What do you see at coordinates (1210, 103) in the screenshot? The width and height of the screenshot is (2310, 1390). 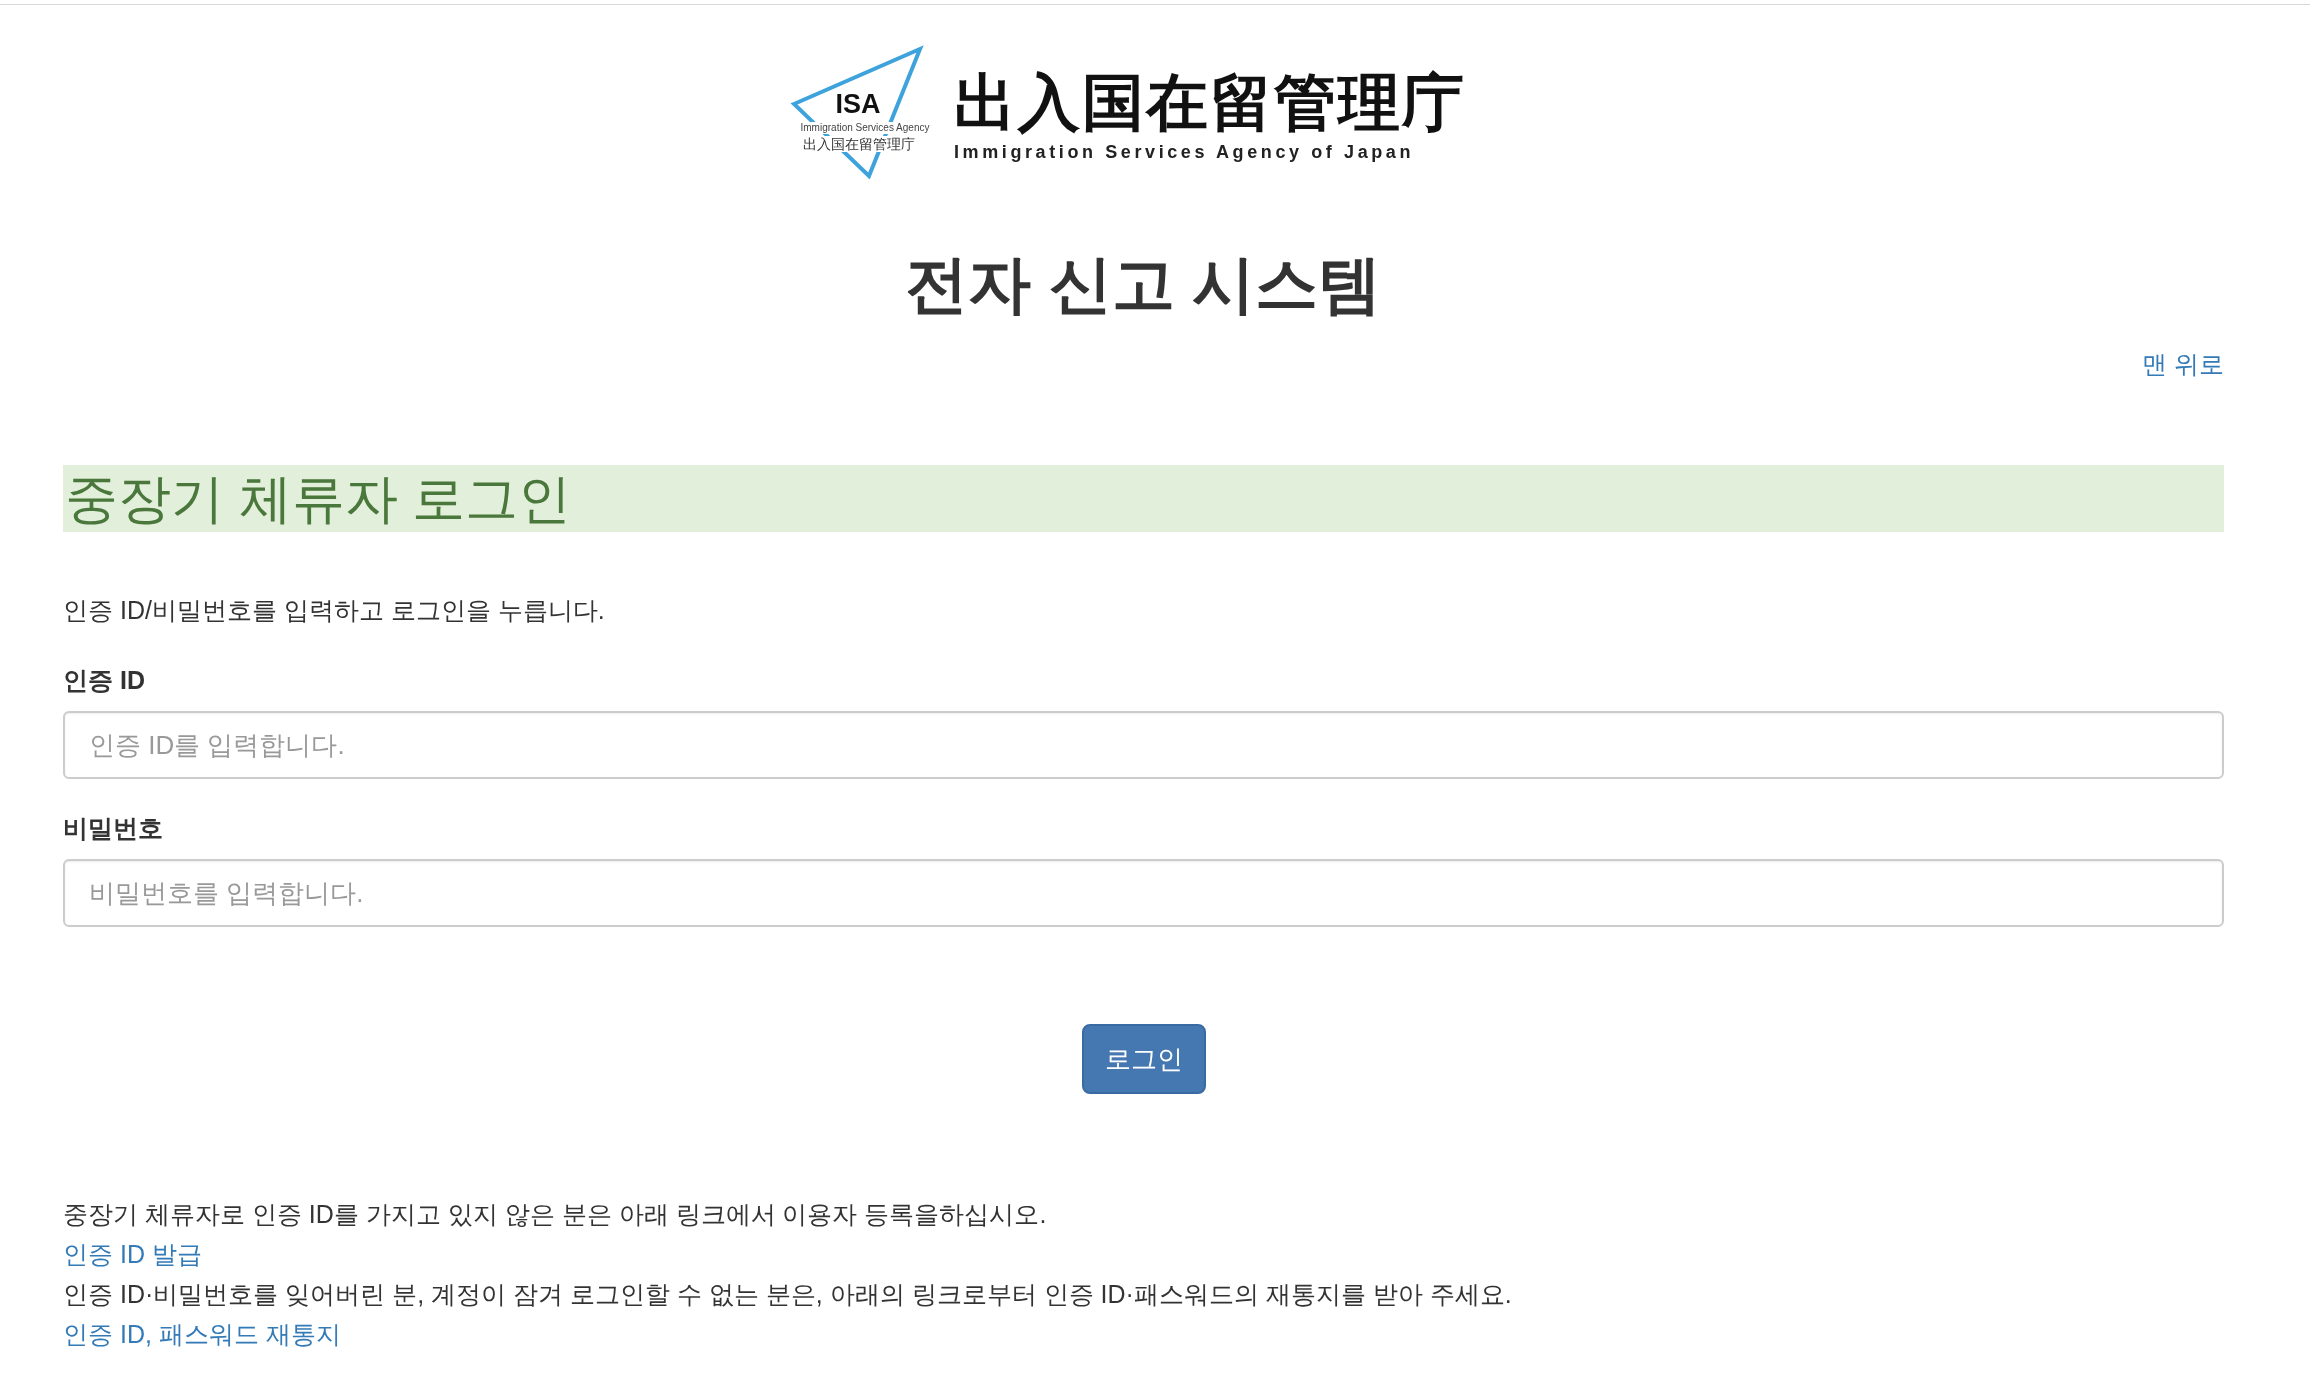 I see `agency-japanese-name: 出入国在留管理庁` at bounding box center [1210, 103].